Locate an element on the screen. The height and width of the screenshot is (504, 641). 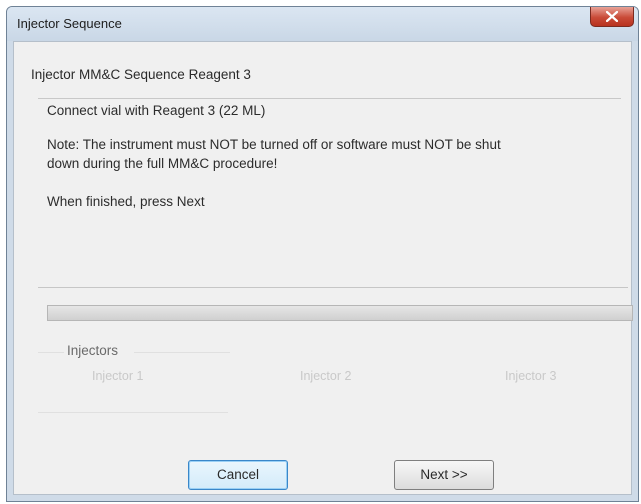
close-icon is located at coordinates (612, 16).